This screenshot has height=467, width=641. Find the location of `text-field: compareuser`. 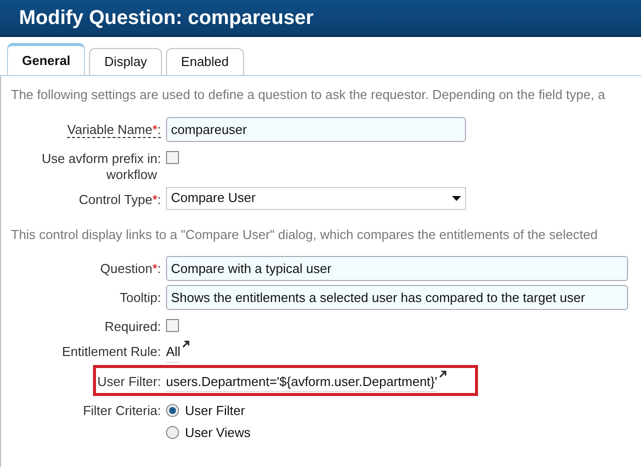

text-field: compareuser is located at coordinates (316, 129).